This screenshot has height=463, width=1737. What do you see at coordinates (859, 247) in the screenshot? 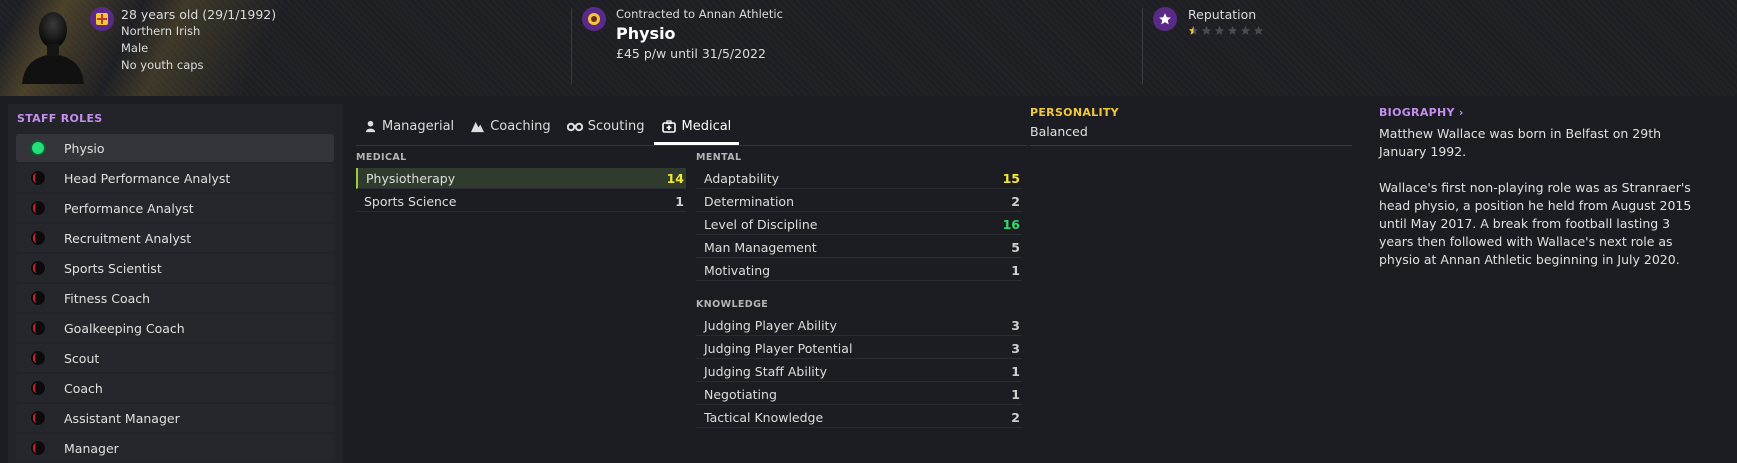
I see `attribute-row: Man Management 5` at bounding box center [859, 247].